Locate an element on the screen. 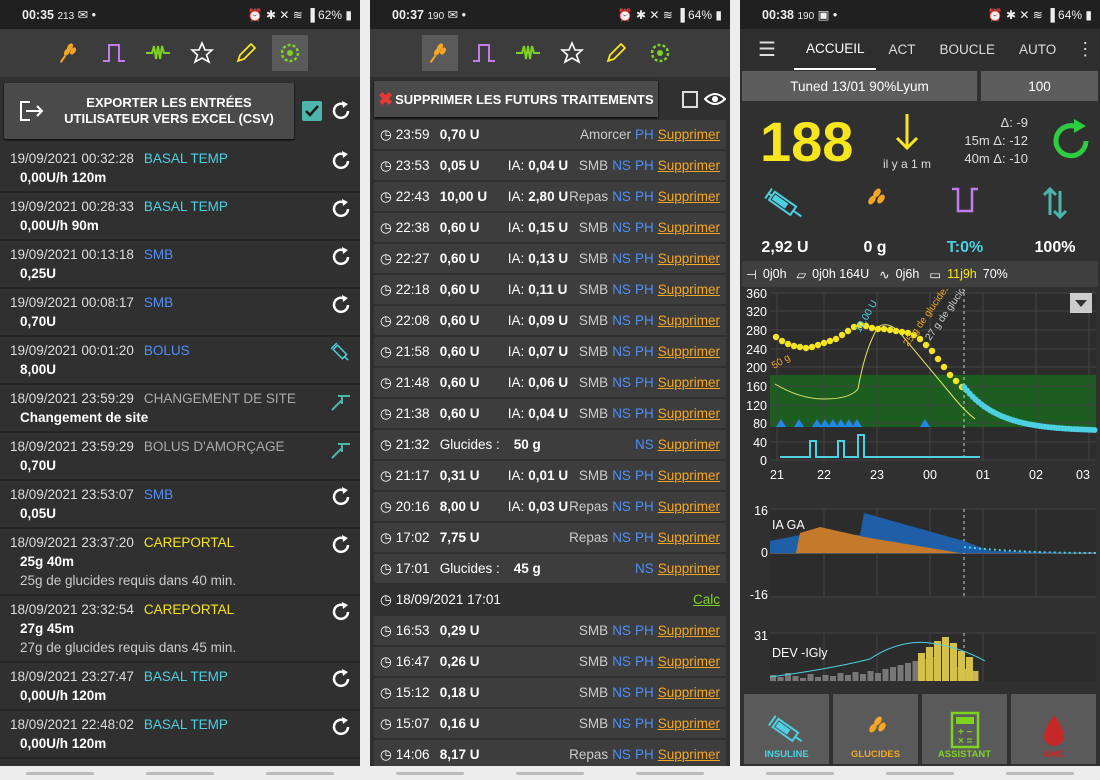 This screenshot has width=1100, height=780. loop-icon is located at coordinates (1071, 141).